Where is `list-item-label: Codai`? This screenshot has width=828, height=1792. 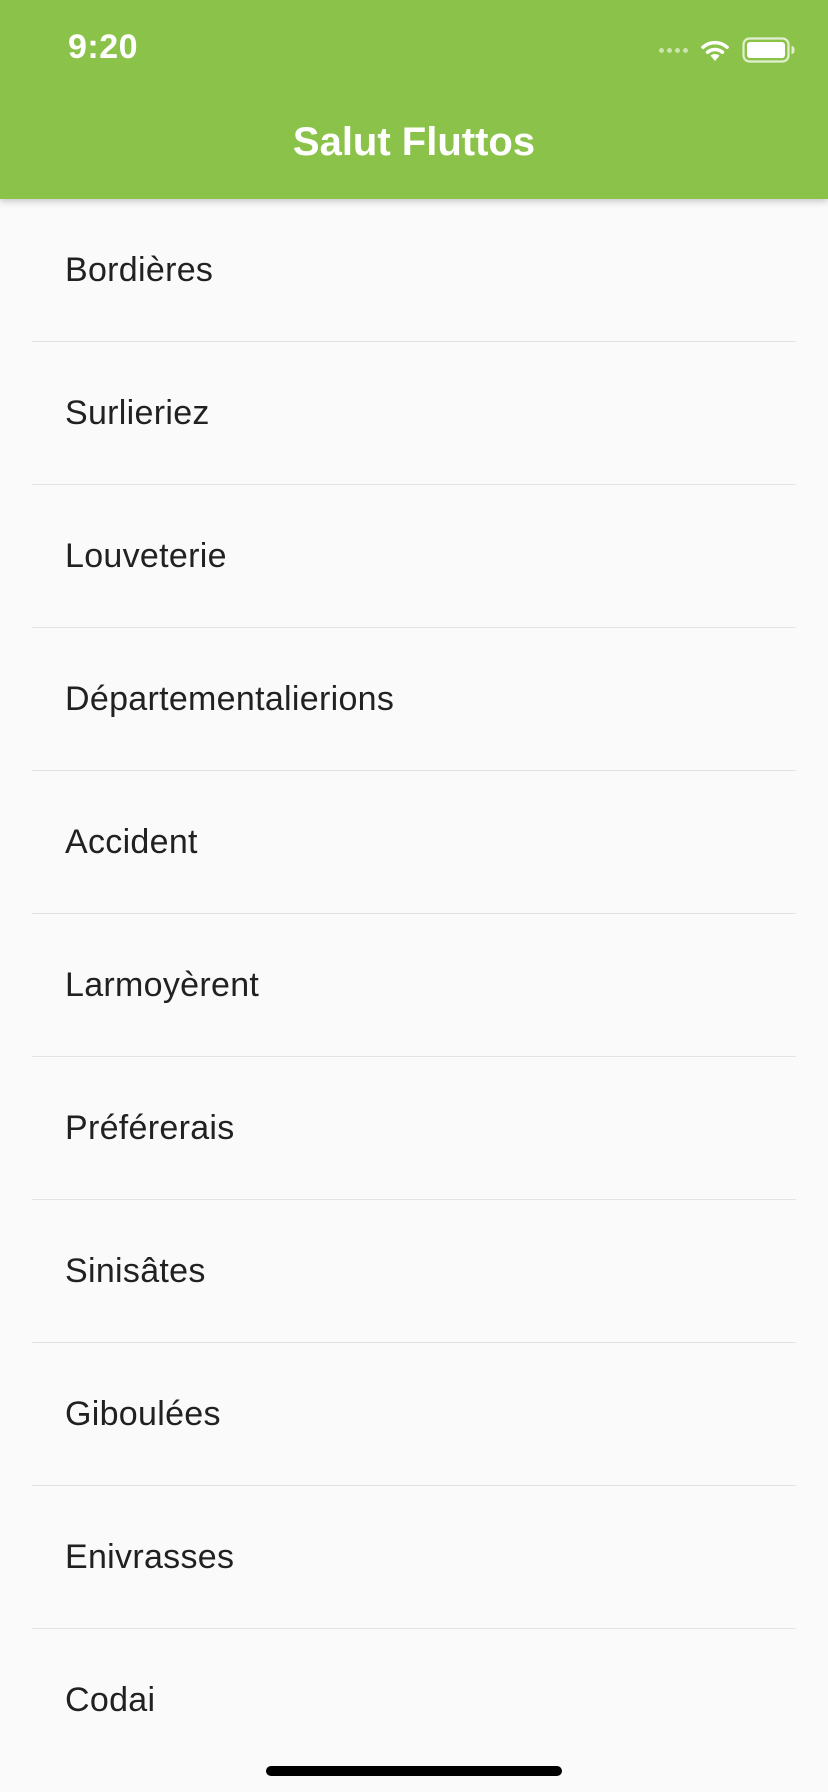
list-item-label: Codai is located at coordinates (110, 1700).